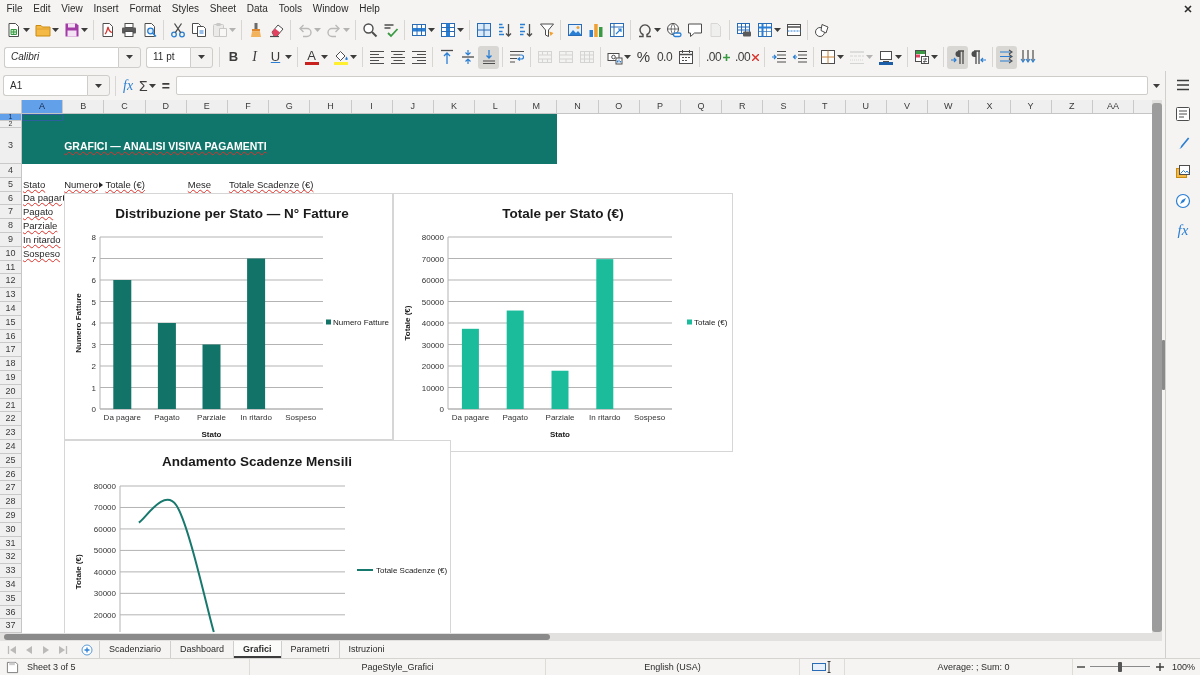  Describe the element at coordinates (86, 649) in the screenshot. I see `add-sheet-button` at that location.